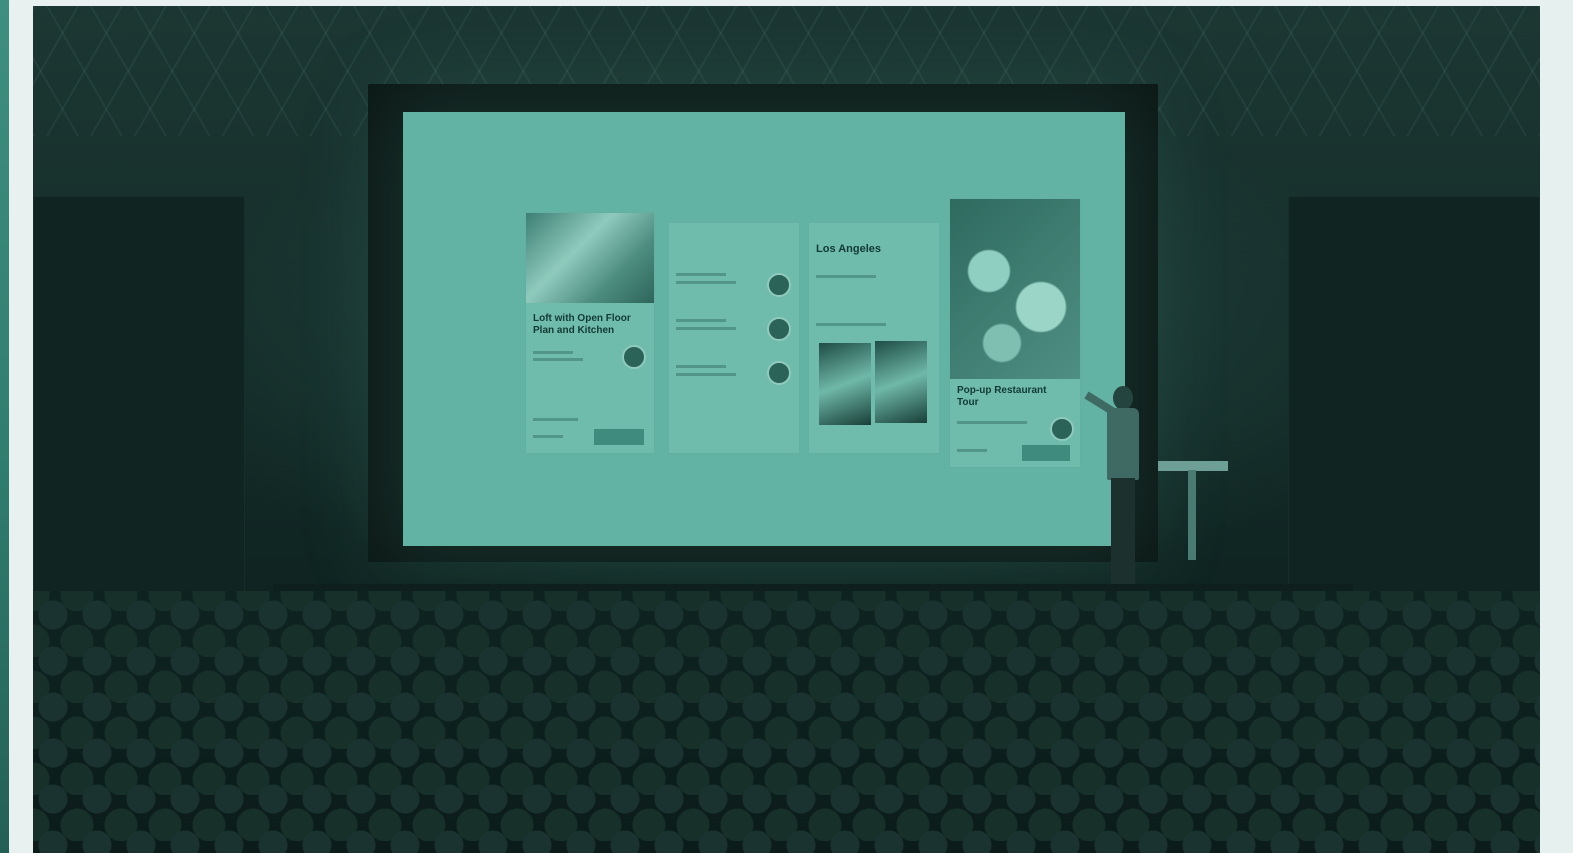  Describe the element at coordinates (139, 407) in the screenshot. I see `left-wall-panel` at that location.